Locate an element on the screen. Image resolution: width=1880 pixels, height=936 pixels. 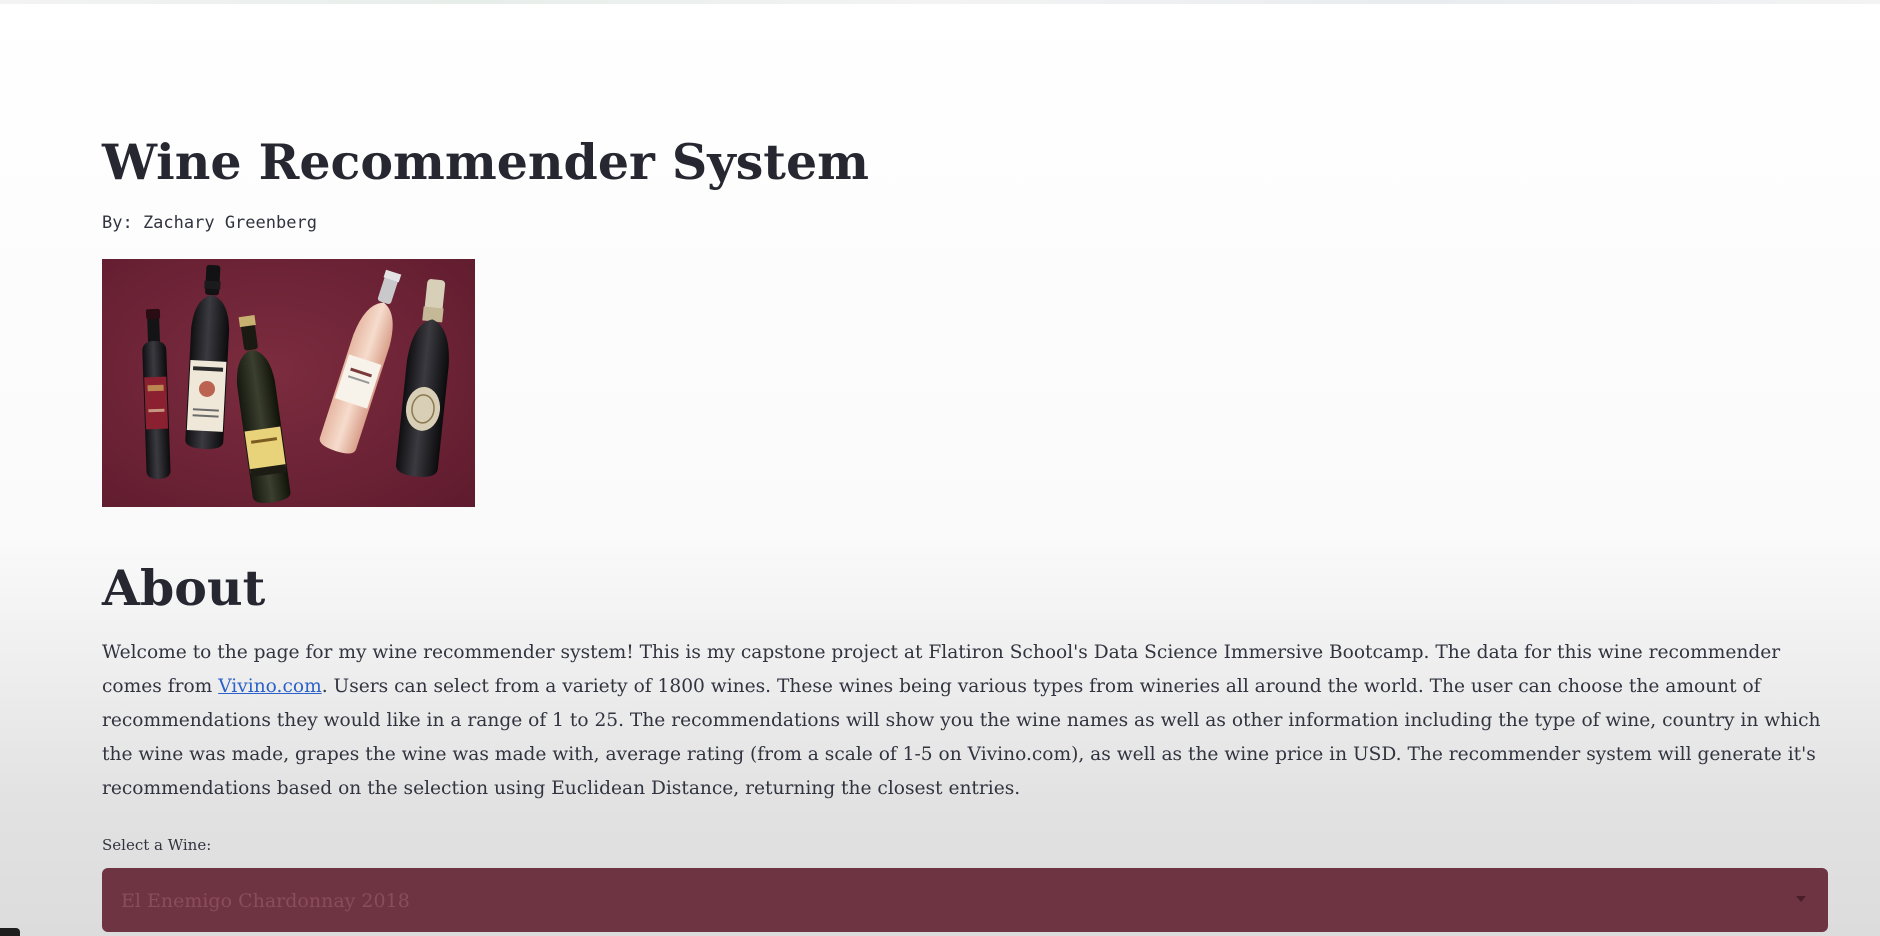
wine-bottles-image is located at coordinates (288, 383).